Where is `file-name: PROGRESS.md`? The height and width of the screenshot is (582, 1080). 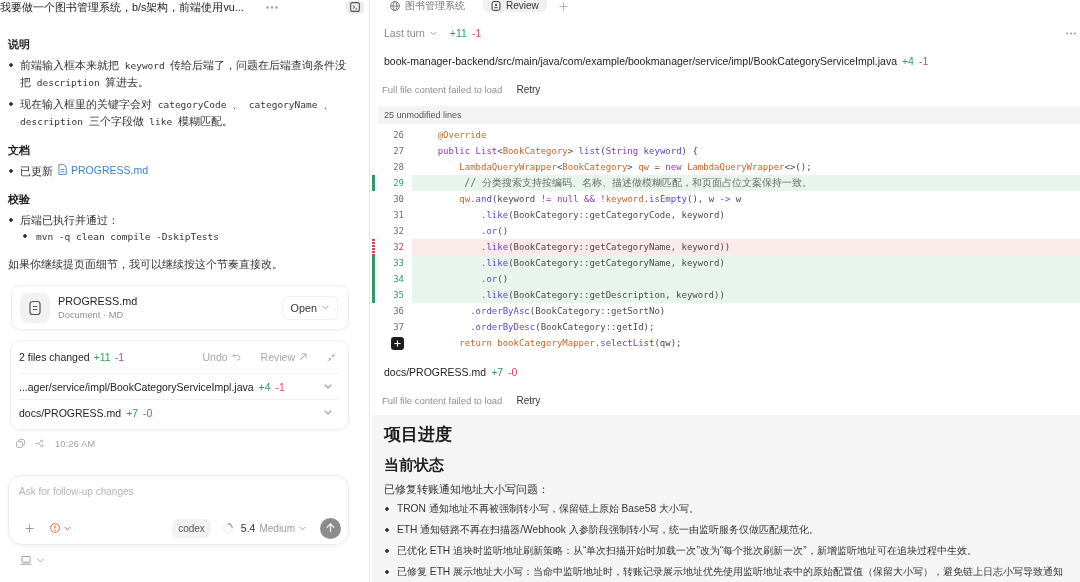 file-name: PROGRESS.md is located at coordinates (98, 300).